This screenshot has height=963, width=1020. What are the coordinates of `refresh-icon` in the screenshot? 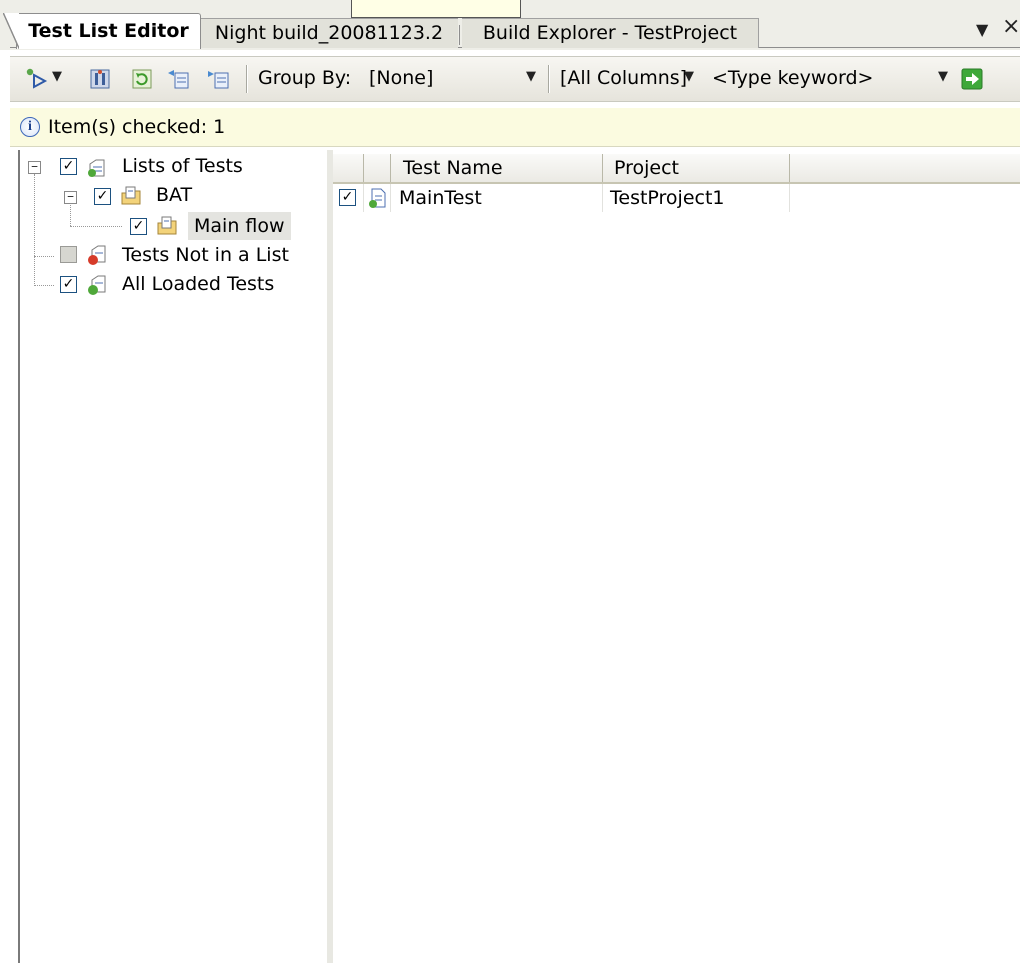 It's located at (142, 79).